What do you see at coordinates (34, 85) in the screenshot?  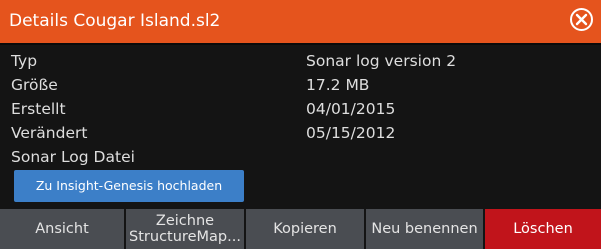 I see `detail-label: Größe` at bounding box center [34, 85].